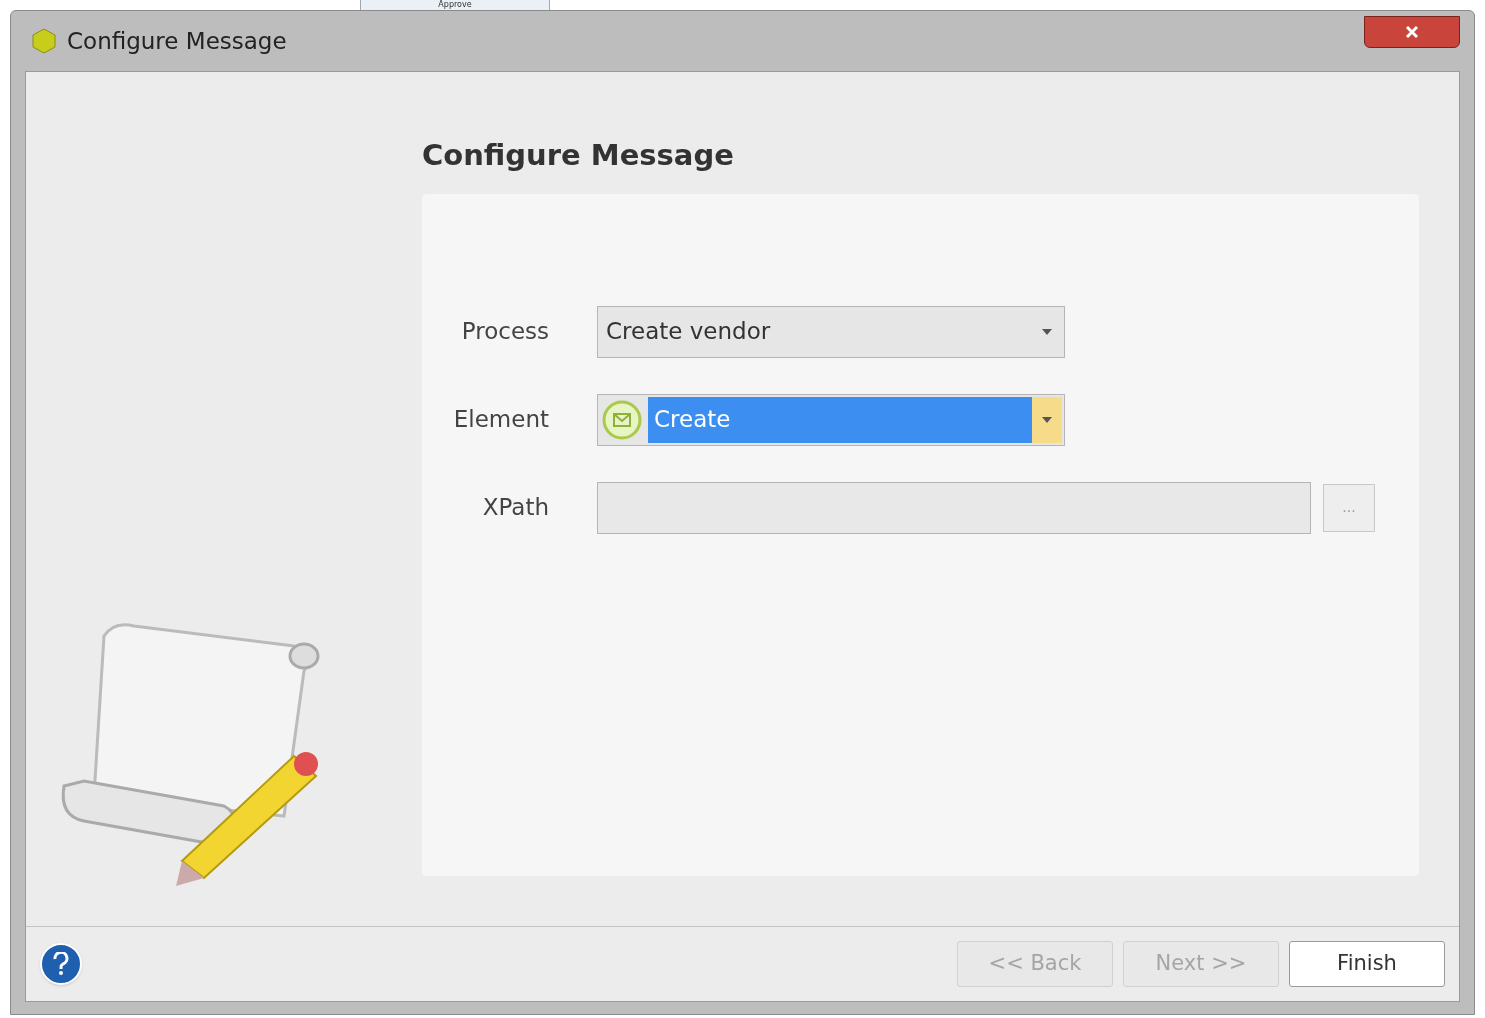 This screenshot has height=1018, width=1485. I want to click on dropdown-value: Create vendor, so click(688, 332).